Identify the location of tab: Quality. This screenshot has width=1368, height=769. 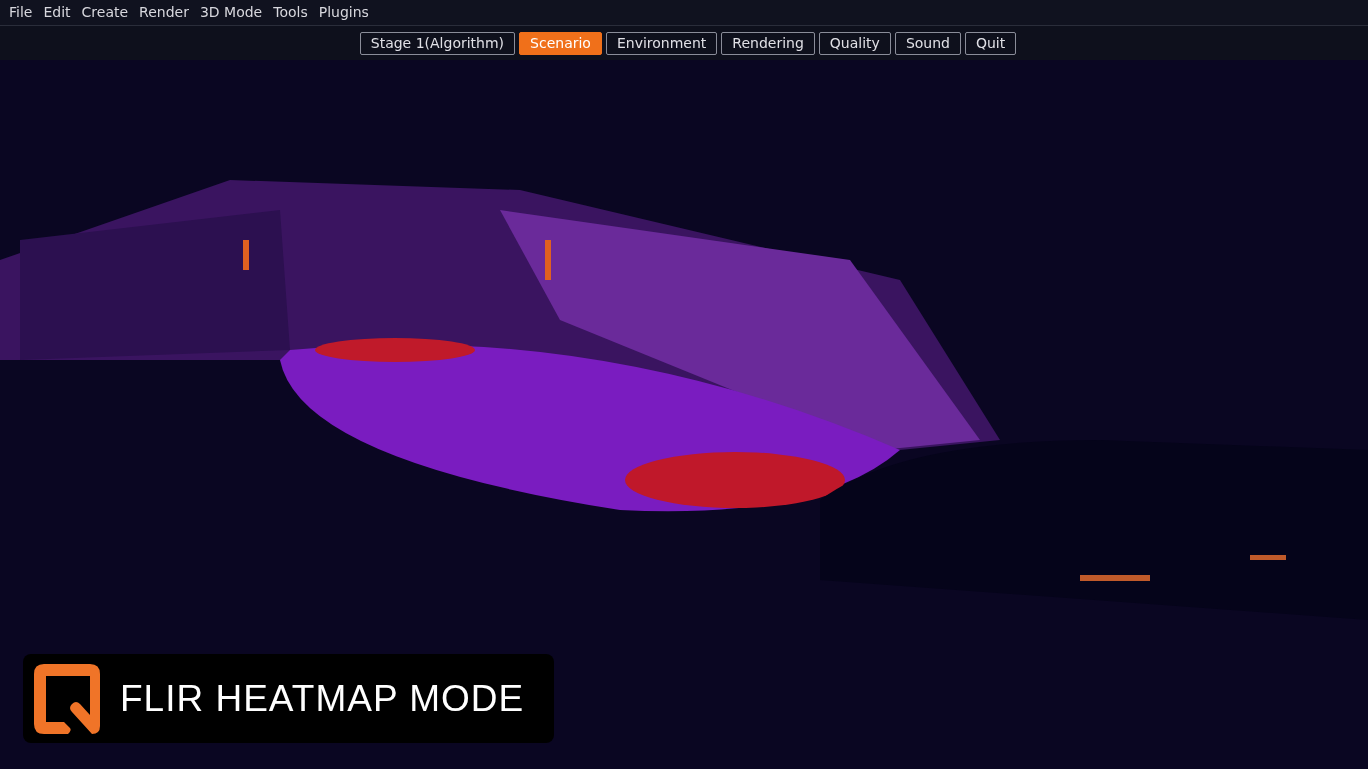
(854, 43).